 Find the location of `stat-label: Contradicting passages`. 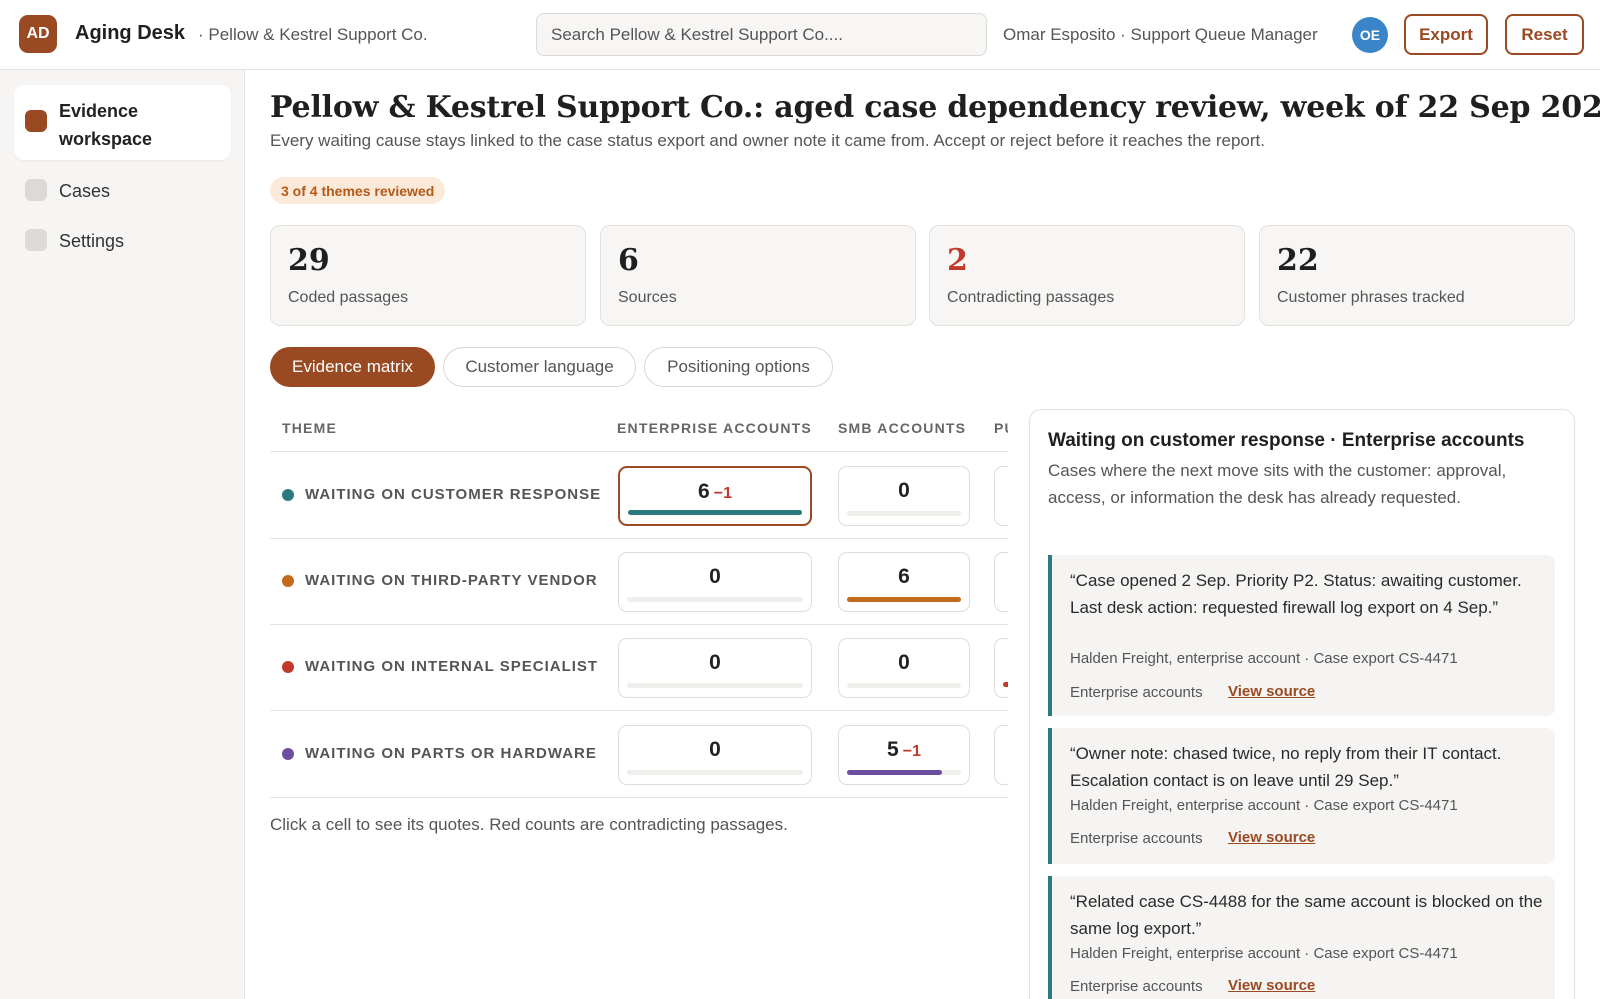

stat-label: Contradicting passages is located at coordinates (1031, 297).